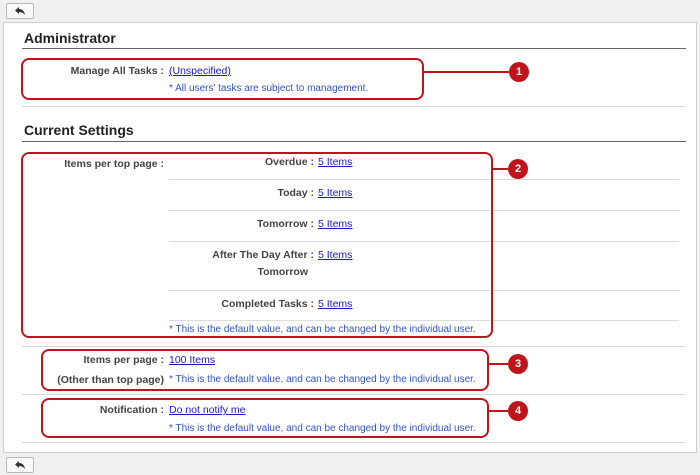  I want to click on callout-badge-2: 2, so click(518, 169).